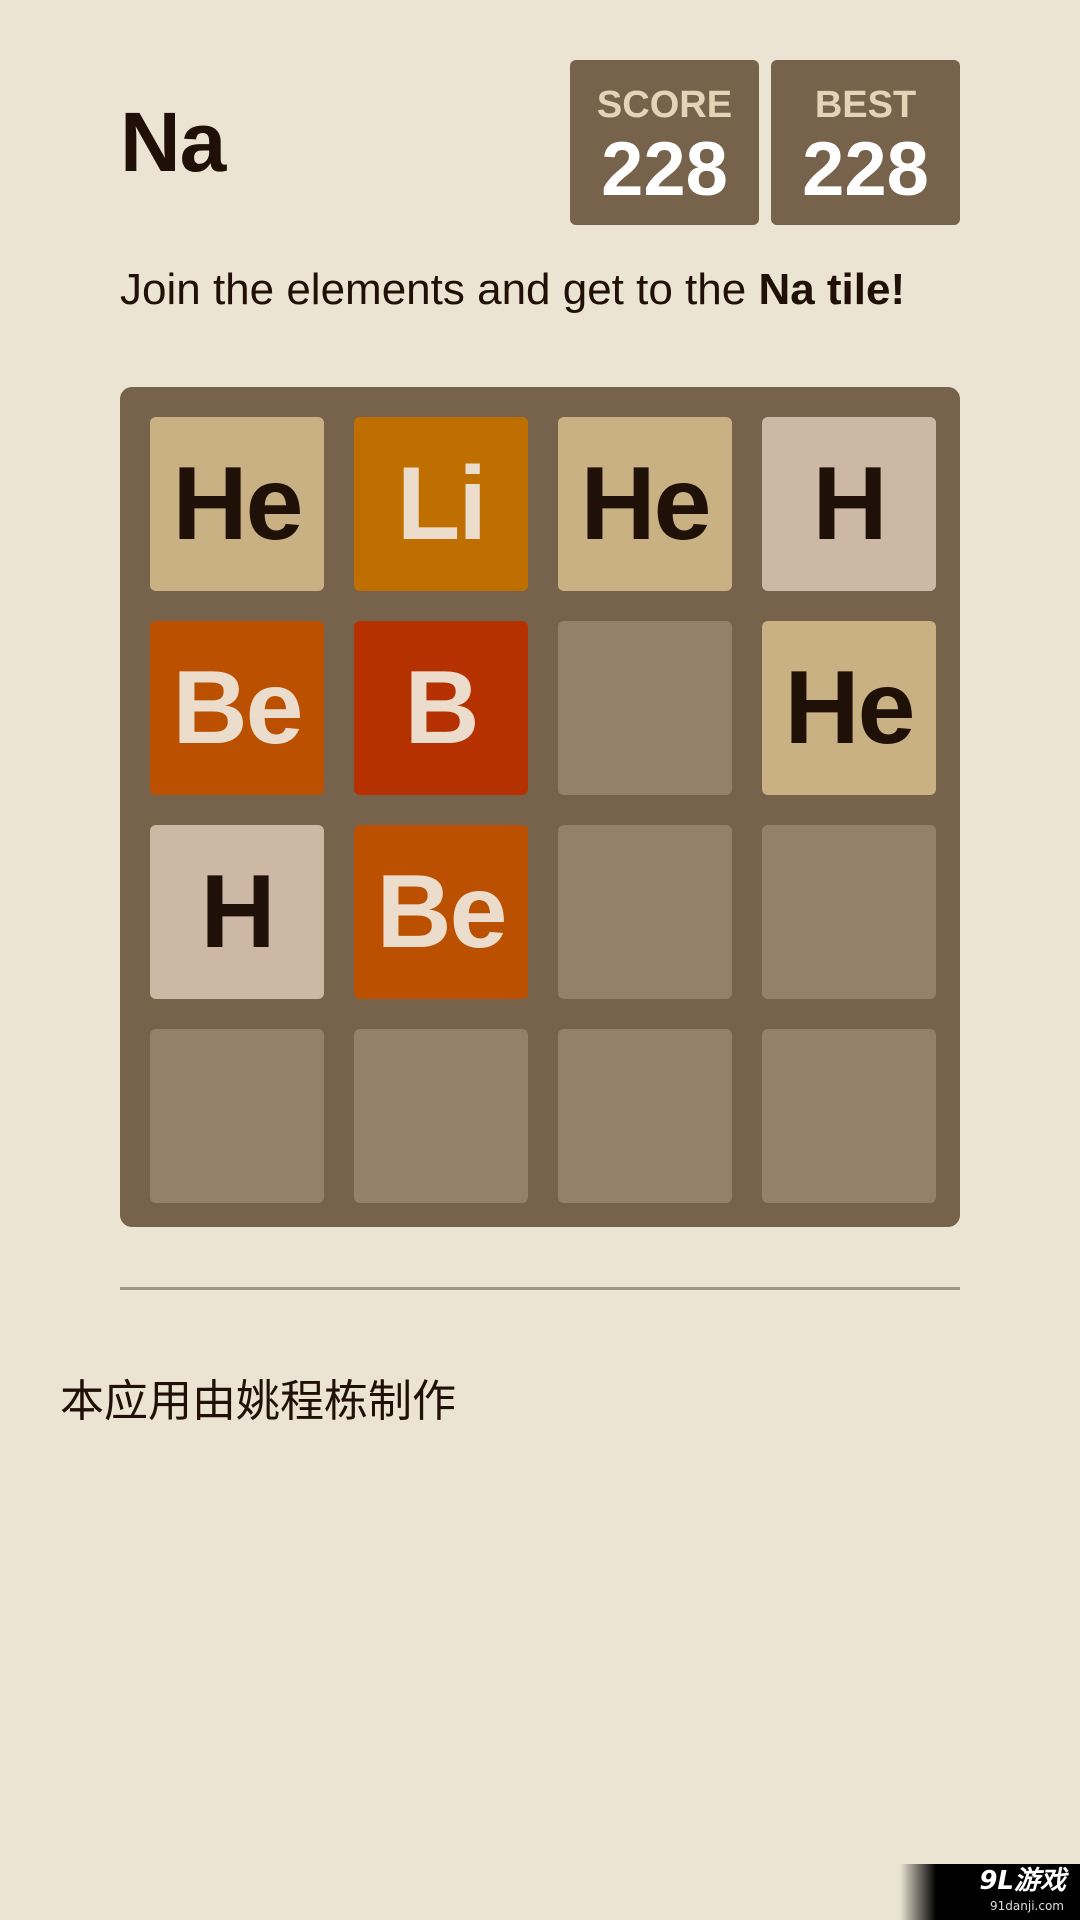  I want to click on intro-goal: Na tile!, so click(832, 289).